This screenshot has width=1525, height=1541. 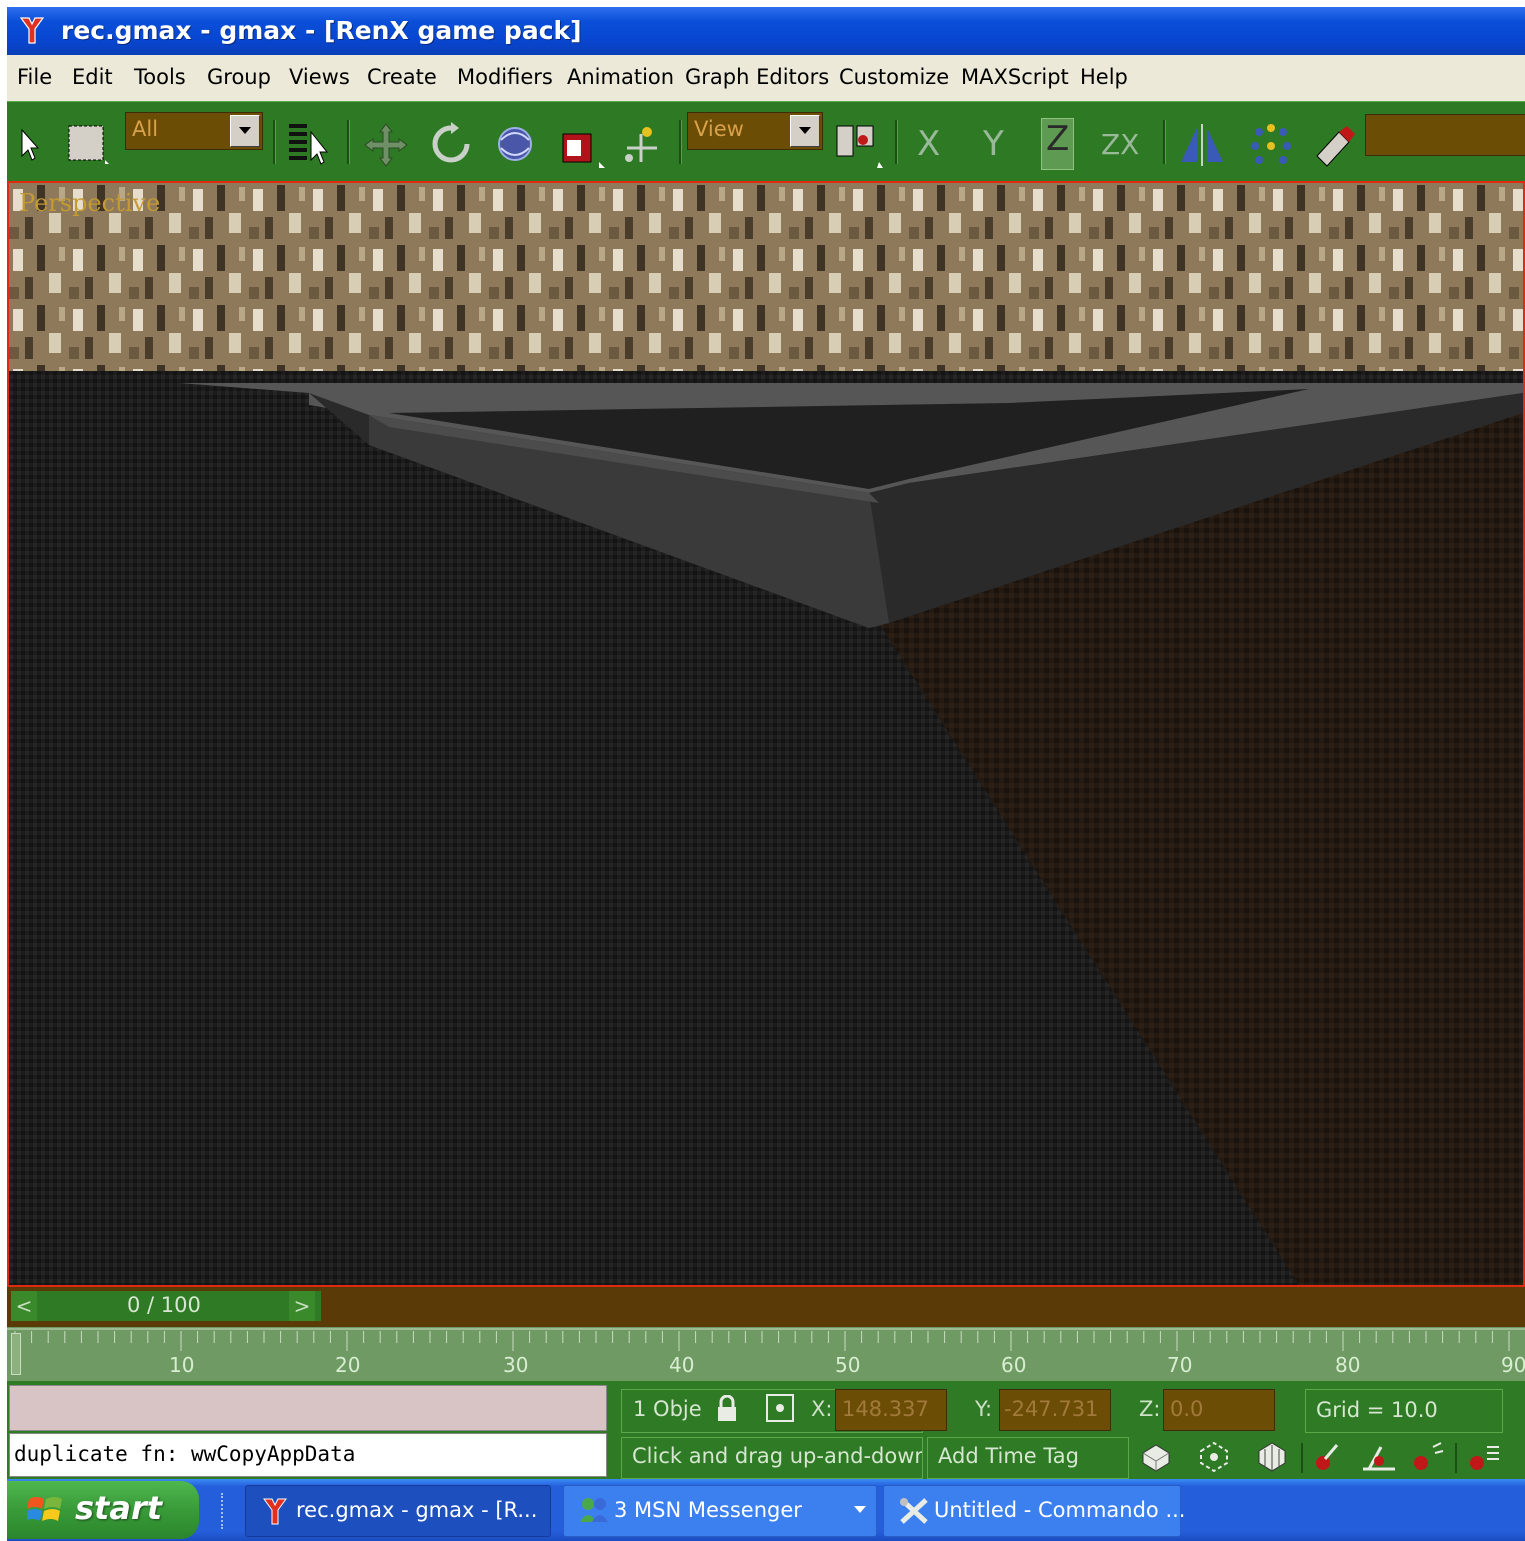 What do you see at coordinates (319, 77) in the screenshot?
I see `menu-views: Views` at bounding box center [319, 77].